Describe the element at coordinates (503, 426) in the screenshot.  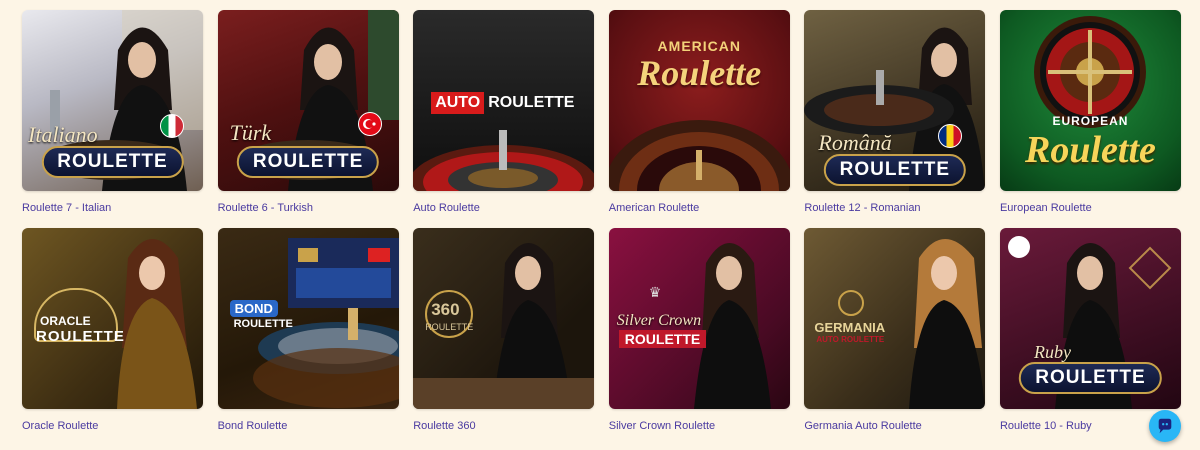
I see `game-title: Roulette 360` at that location.